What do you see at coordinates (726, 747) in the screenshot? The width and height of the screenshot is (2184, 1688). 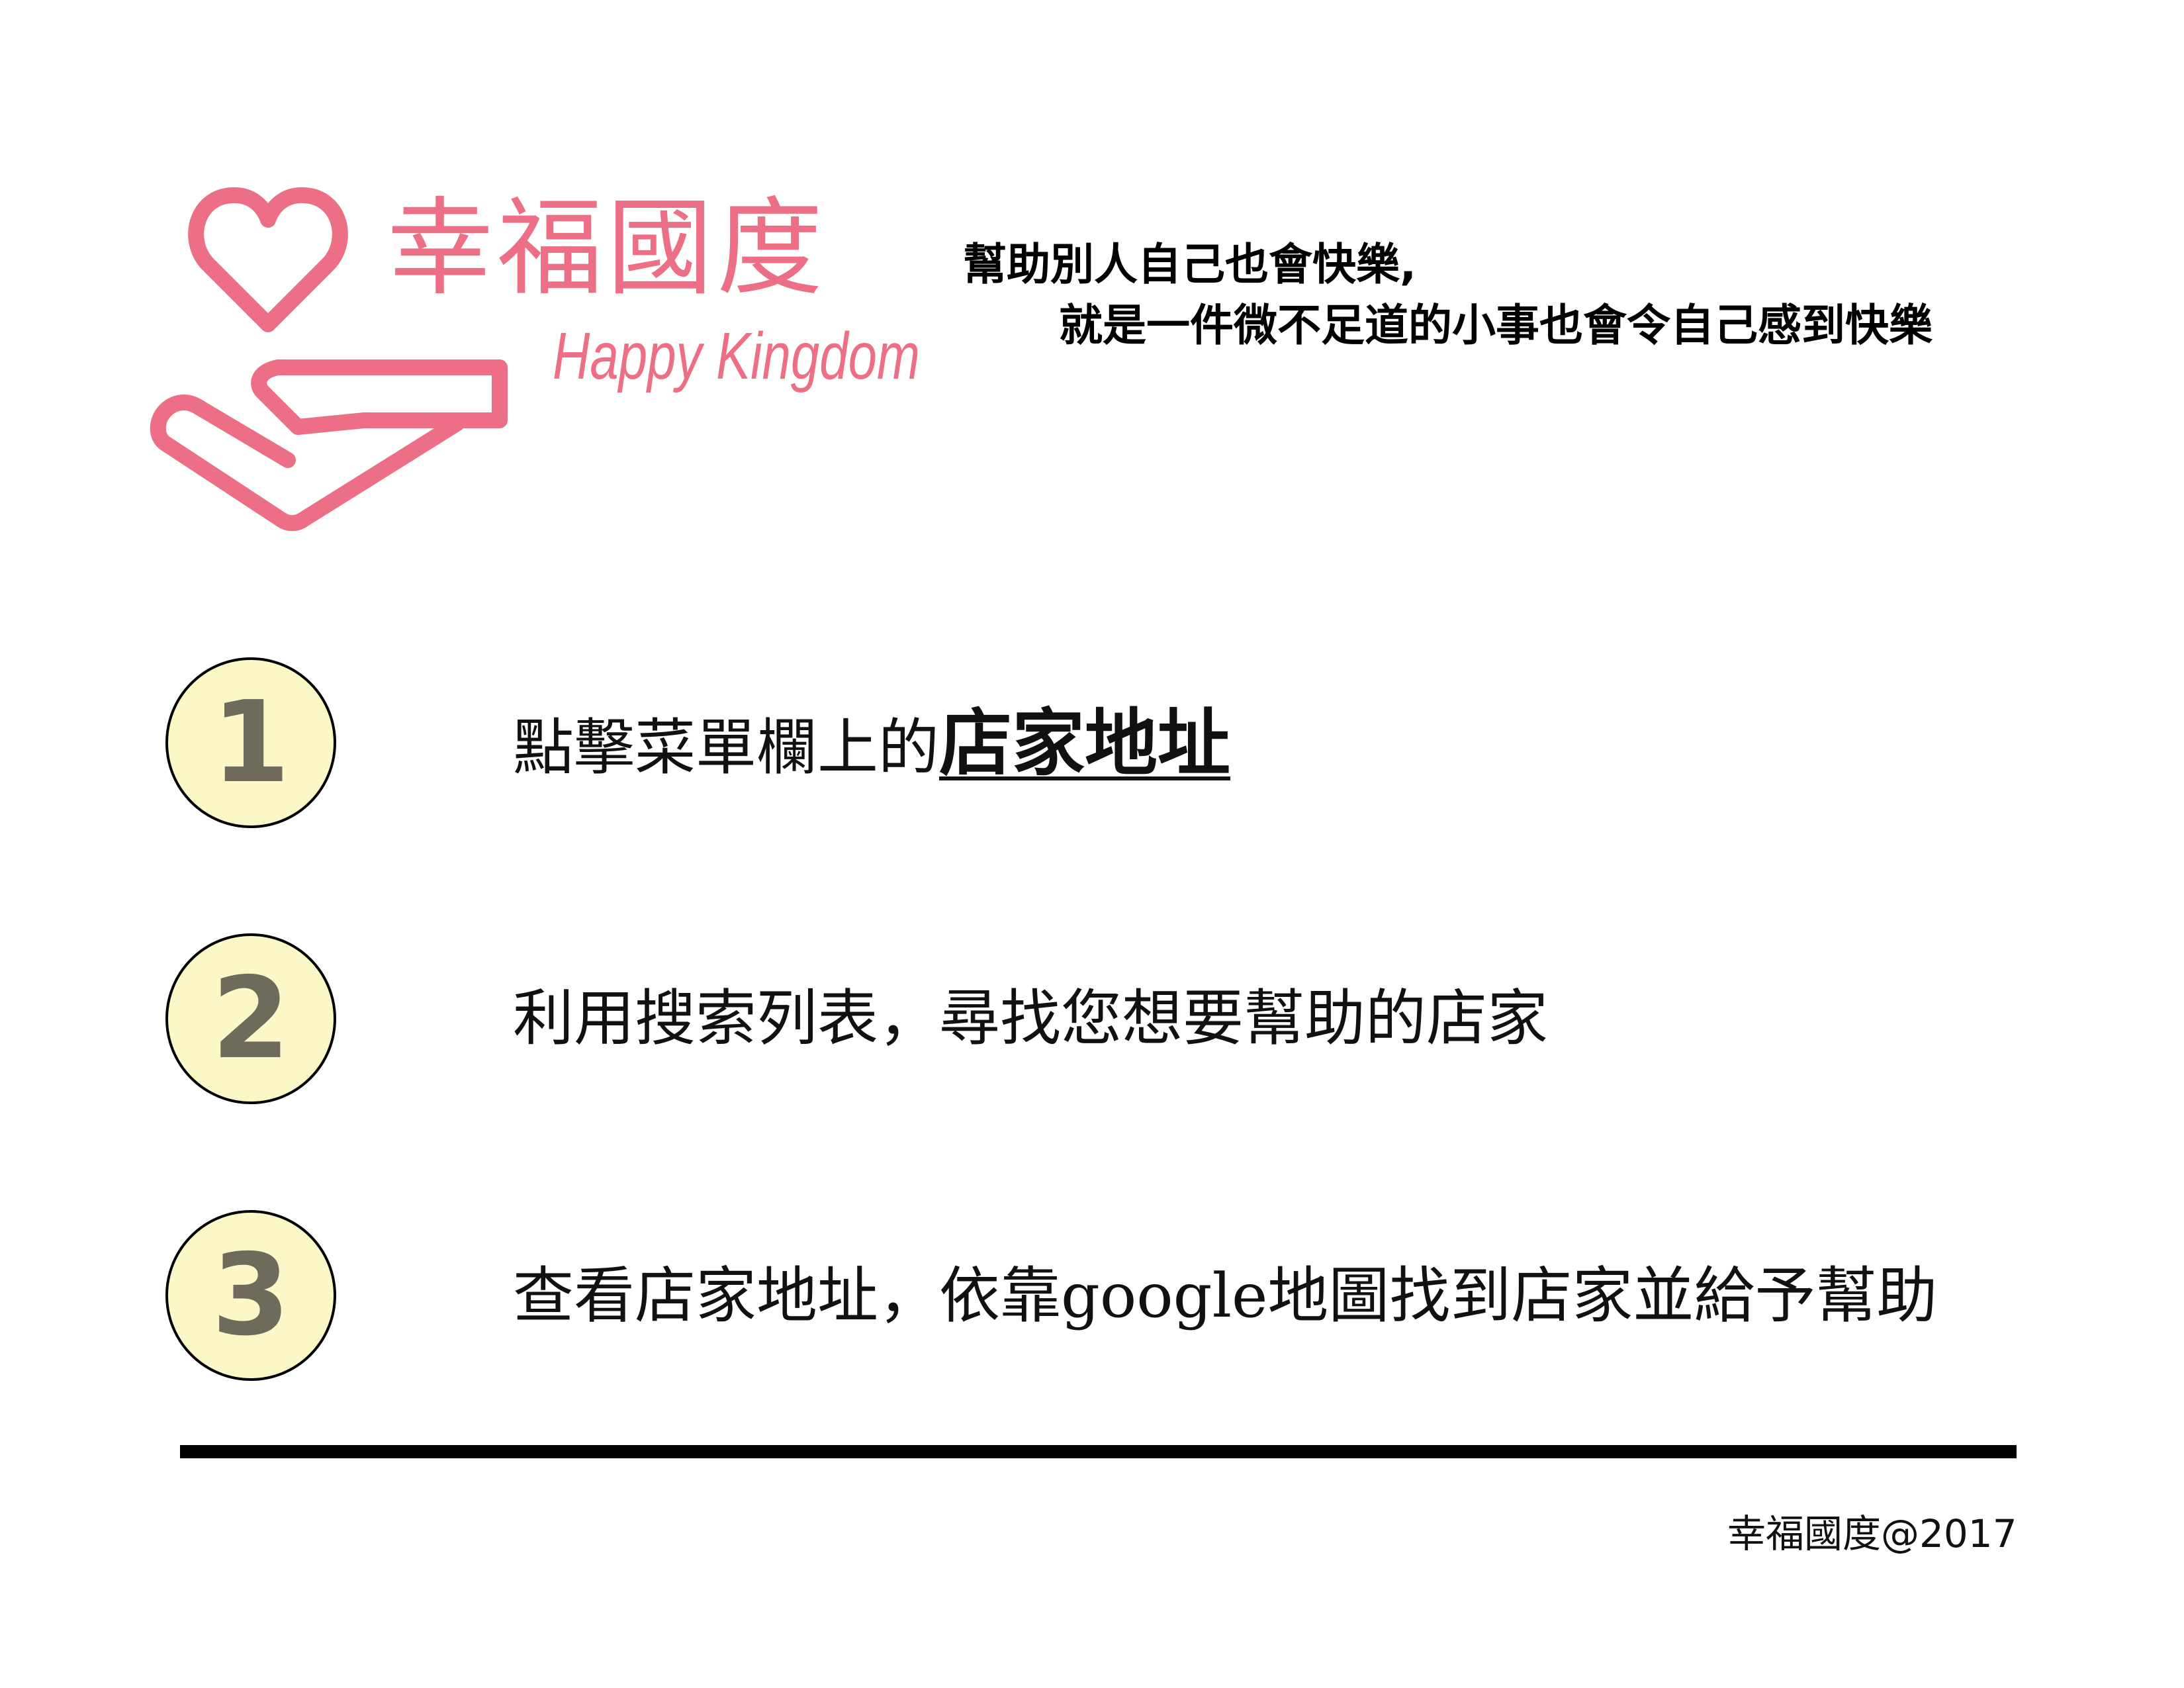 I see `step-1-label: 點擊菜單欄上的` at bounding box center [726, 747].